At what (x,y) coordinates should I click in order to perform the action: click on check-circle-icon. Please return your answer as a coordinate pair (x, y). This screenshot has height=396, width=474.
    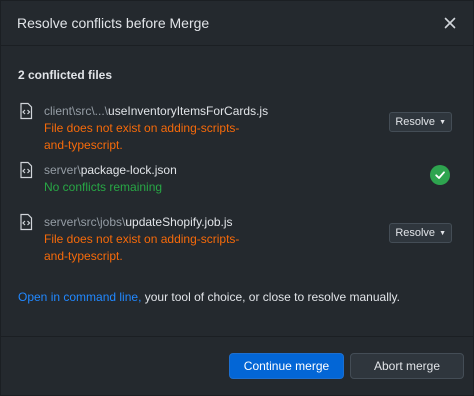
    Looking at the image, I should click on (440, 175).